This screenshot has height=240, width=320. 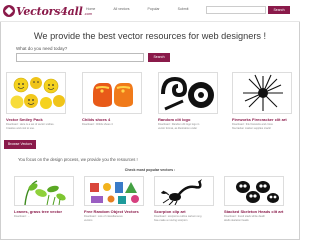 What do you see at coordinates (188, 93) in the screenshot?
I see `logo-thumbnail` at bounding box center [188, 93].